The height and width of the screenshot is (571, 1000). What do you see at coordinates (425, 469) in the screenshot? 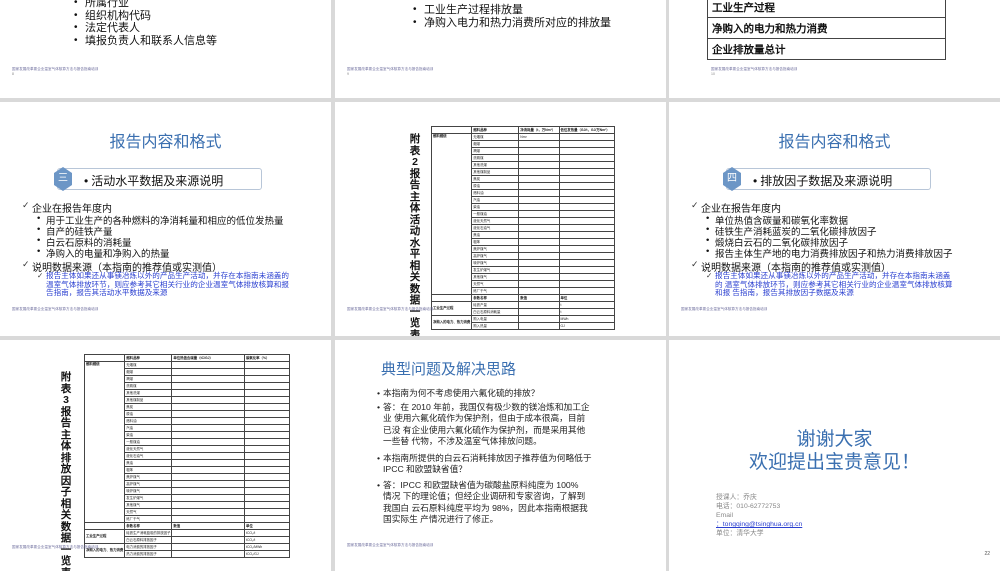
I see `question-line: IPCC 和欧盟缺省值？` at bounding box center [425, 469].